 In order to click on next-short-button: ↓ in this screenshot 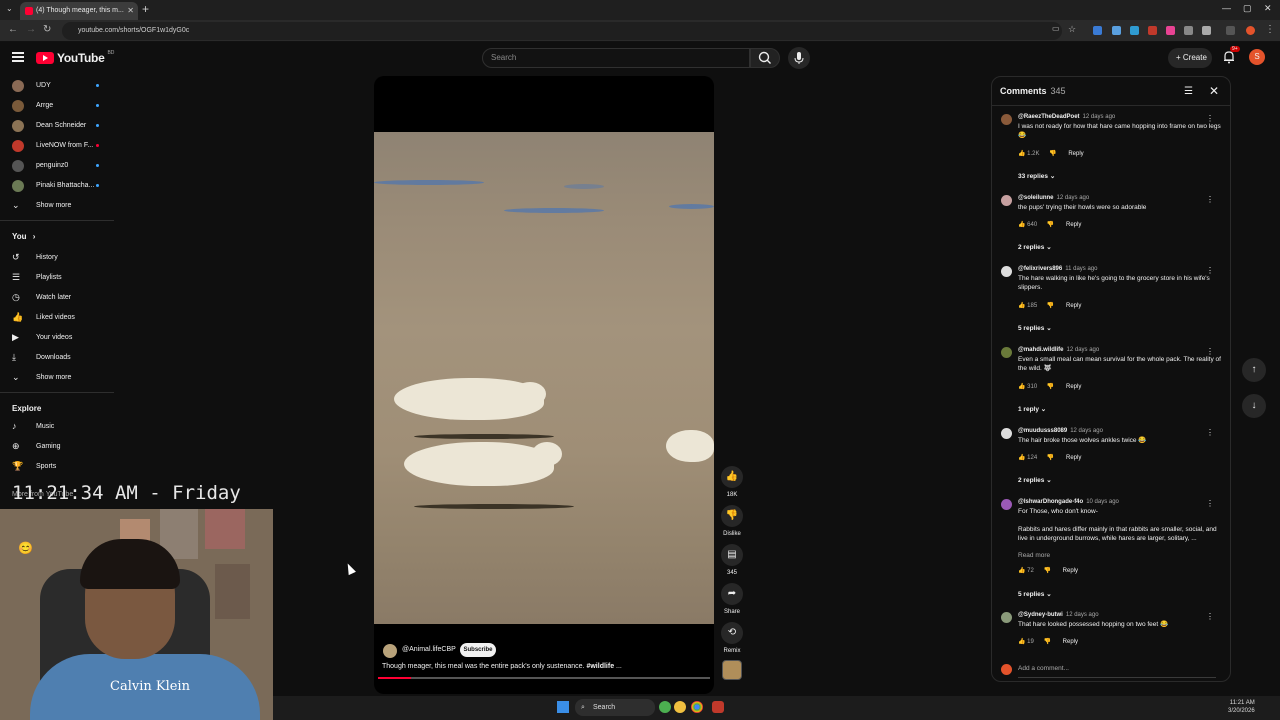, I will do `click(1254, 406)`.